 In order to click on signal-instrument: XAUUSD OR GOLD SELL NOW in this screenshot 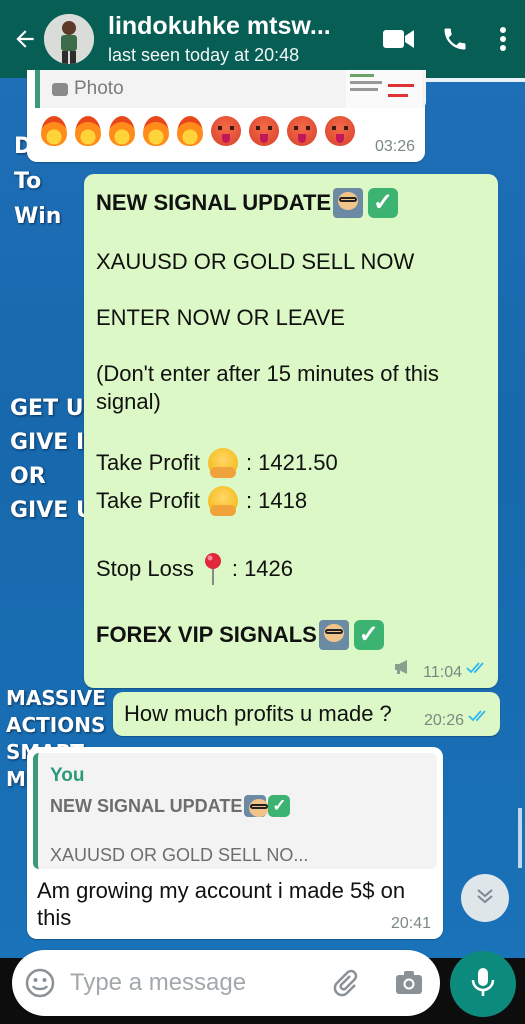, I will do `click(255, 261)`.